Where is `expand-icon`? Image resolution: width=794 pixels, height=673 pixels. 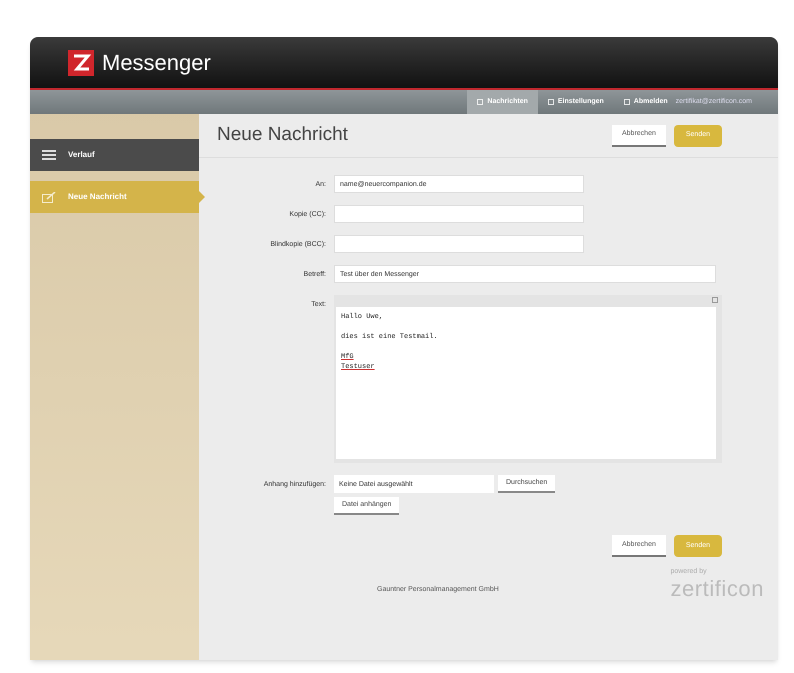
expand-icon is located at coordinates (715, 300).